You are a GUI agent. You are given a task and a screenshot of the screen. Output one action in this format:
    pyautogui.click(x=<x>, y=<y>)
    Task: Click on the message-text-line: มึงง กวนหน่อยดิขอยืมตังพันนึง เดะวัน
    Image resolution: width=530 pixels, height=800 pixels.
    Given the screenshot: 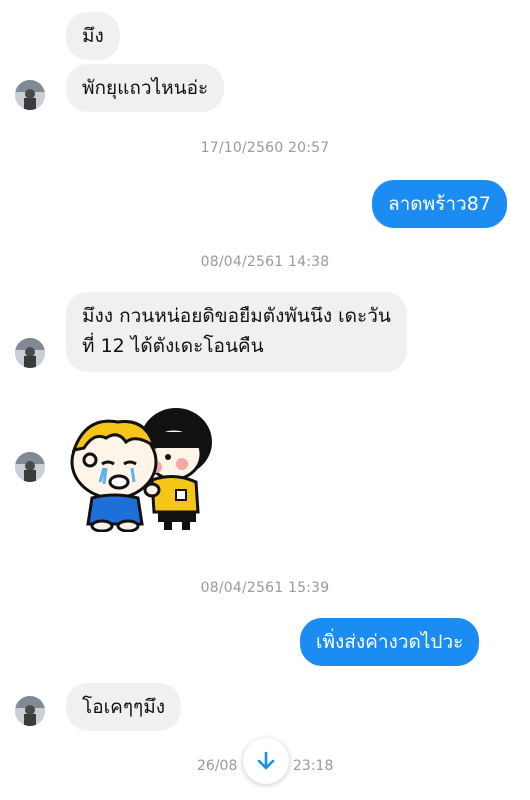 What is the action you would take?
    pyautogui.click(x=236, y=316)
    